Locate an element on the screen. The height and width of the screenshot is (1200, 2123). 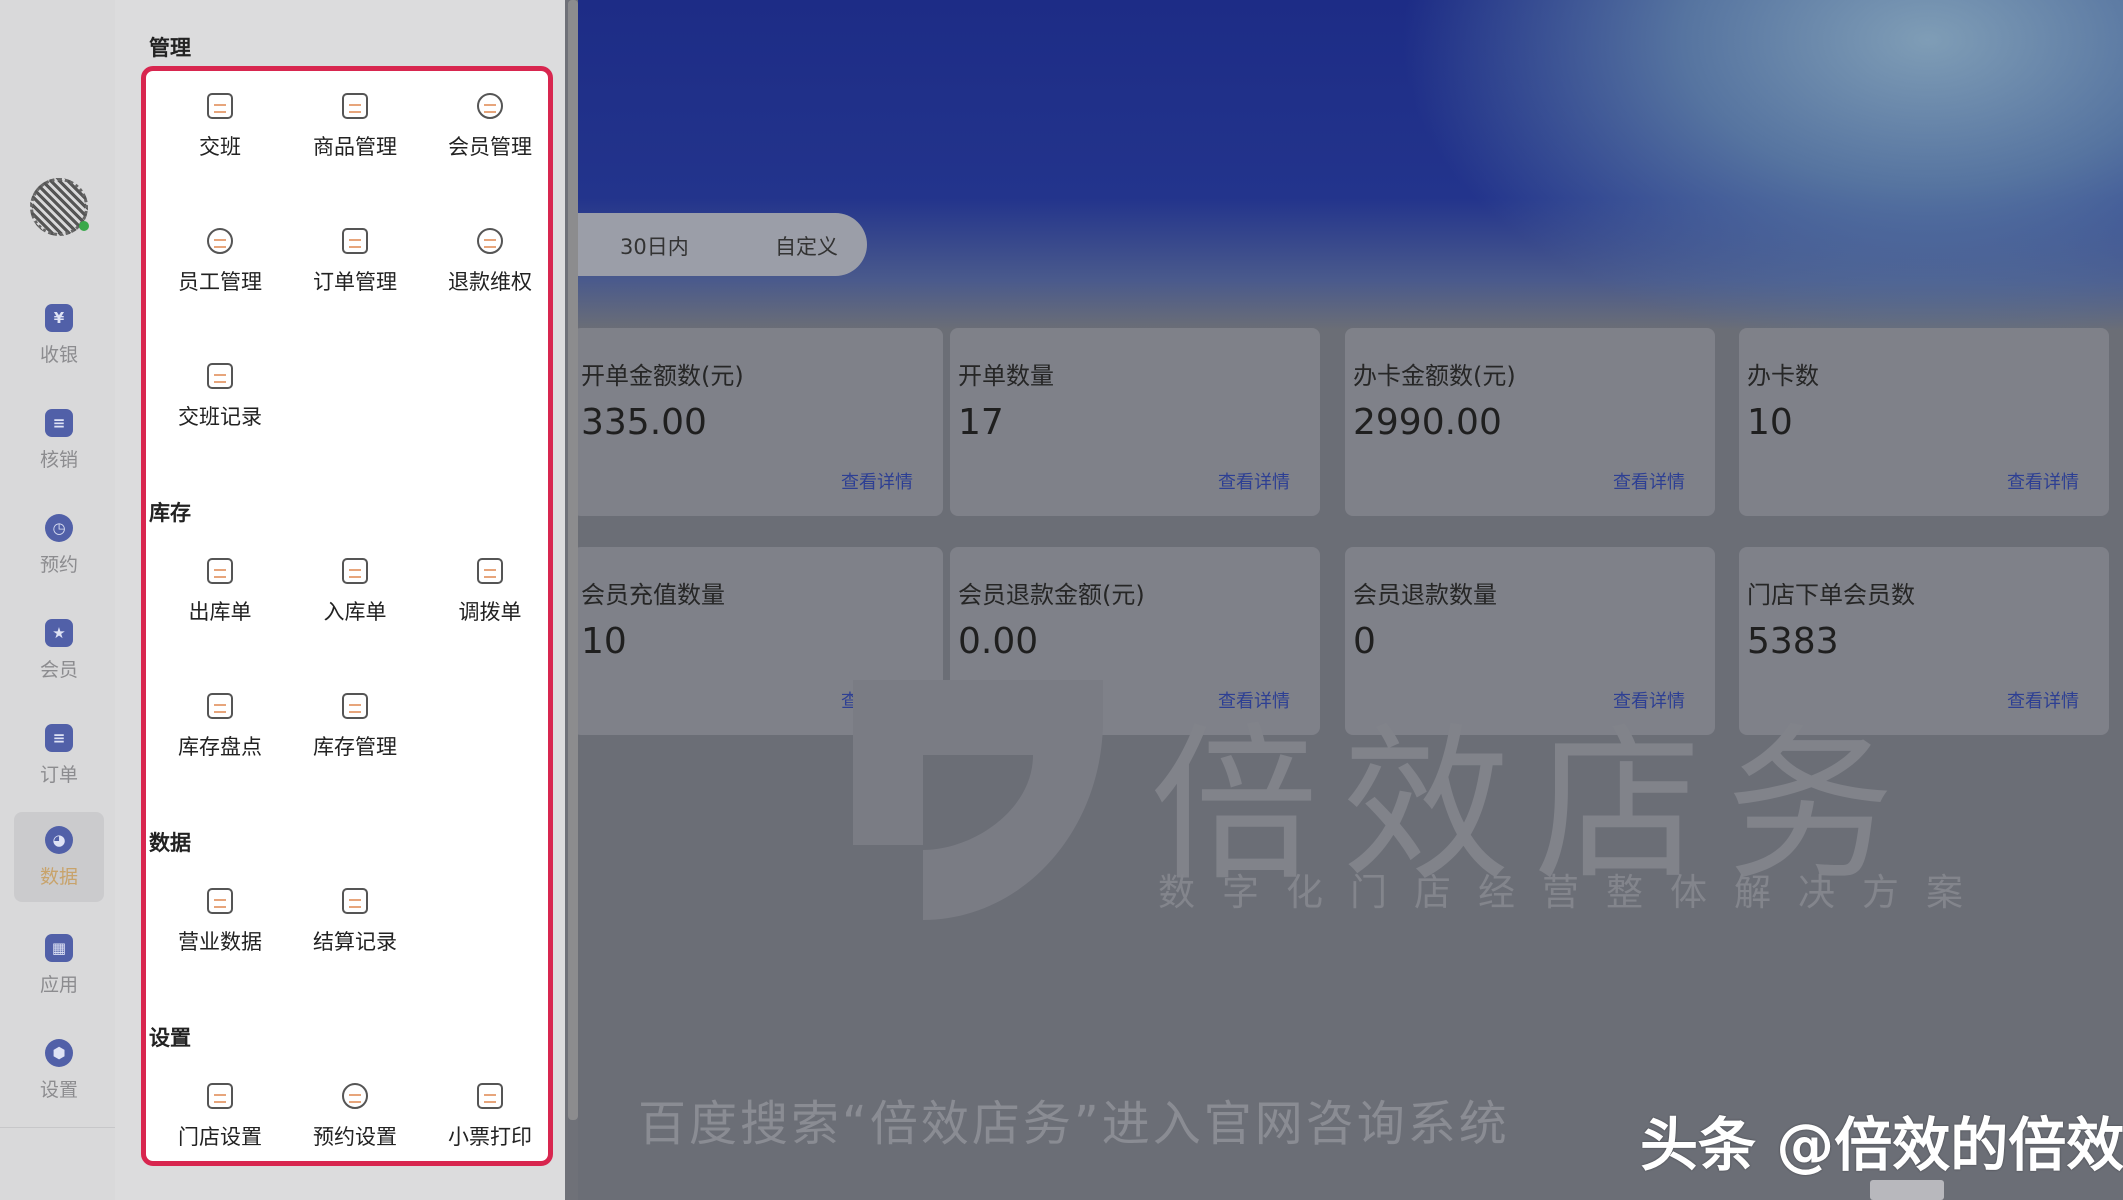
stat-title: 开单金额数(元) is located at coordinates (662, 376).